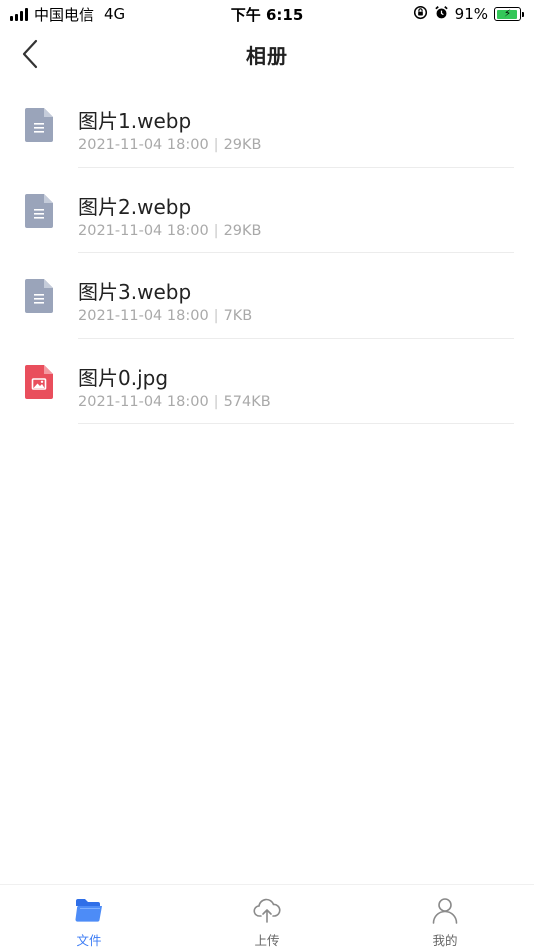 This screenshot has height=950, width=534. I want to click on file-meta: 2021-11-04 18:00 | 7KB, so click(165, 316).